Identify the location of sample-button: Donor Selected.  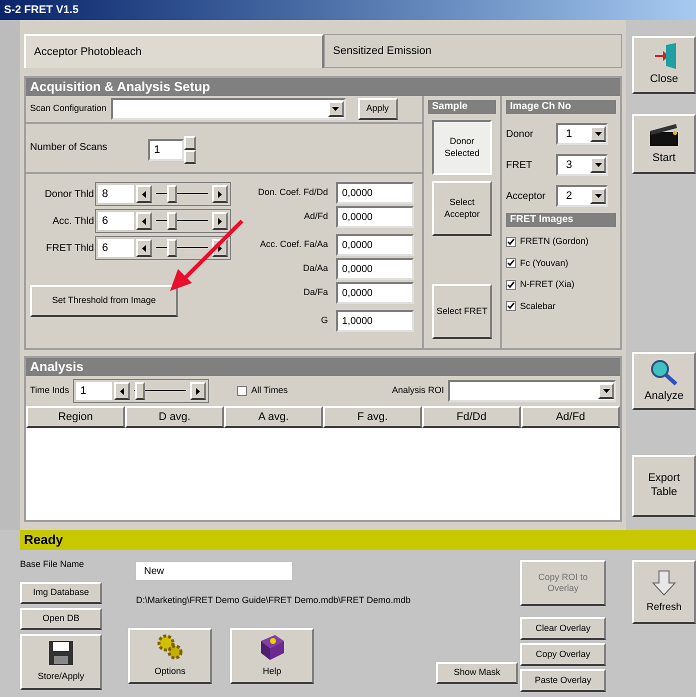
(462, 147).